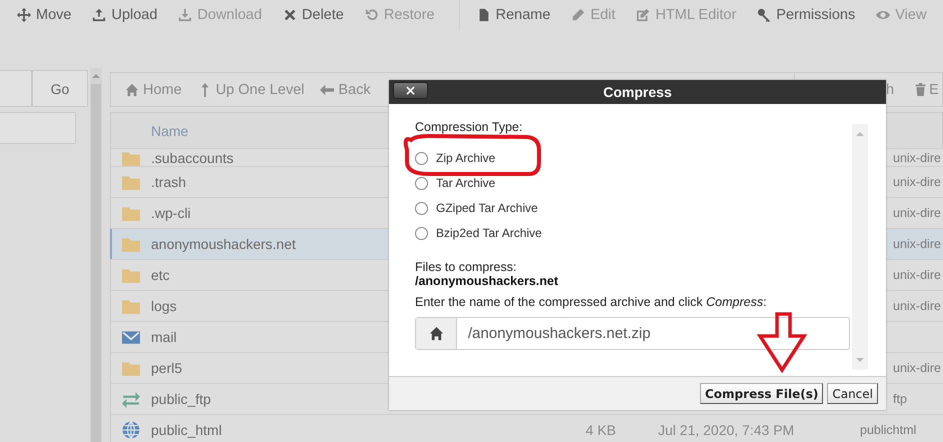 The image size is (943, 442). What do you see at coordinates (327, 89) in the screenshot?
I see `left-arrow-icon` at bounding box center [327, 89].